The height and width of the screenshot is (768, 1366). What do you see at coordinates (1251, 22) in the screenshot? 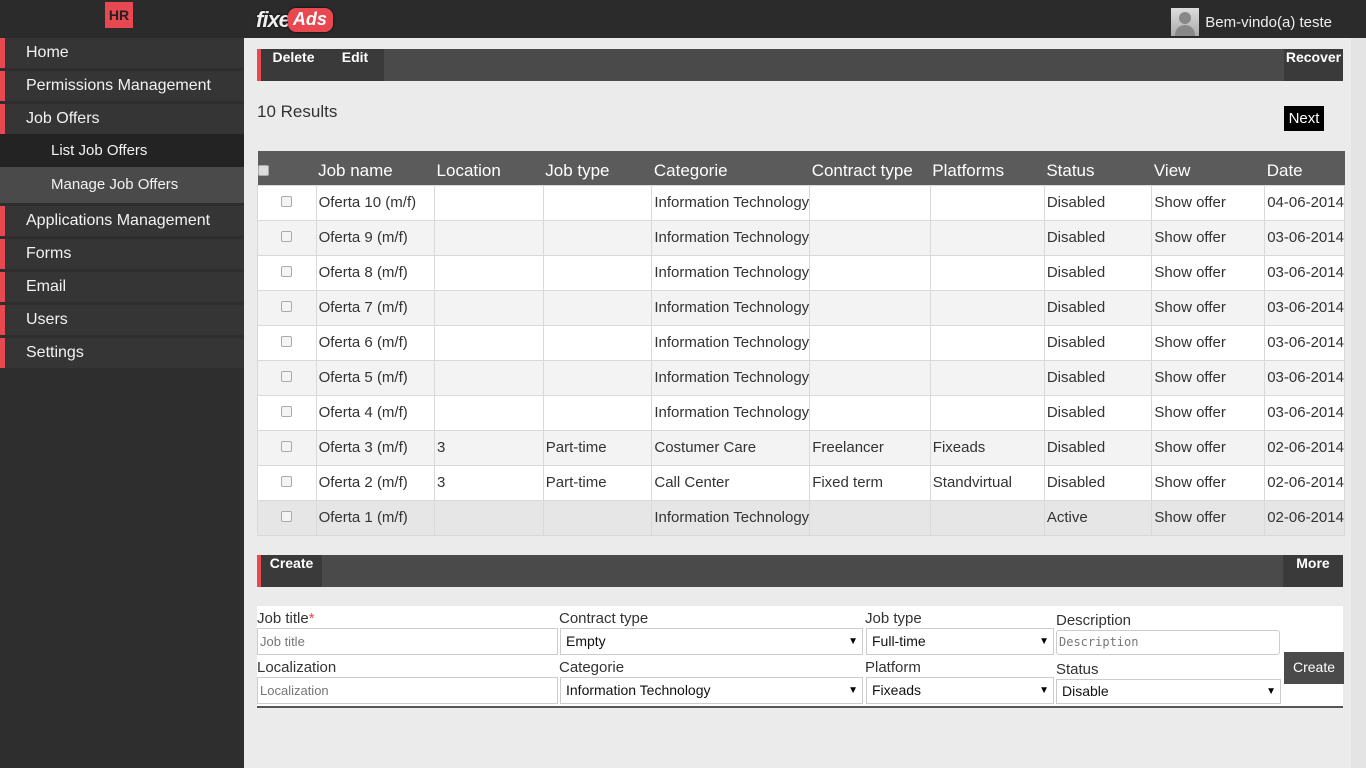
I see `user-menu: Bem-vindo(a) teste` at bounding box center [1251, 22].